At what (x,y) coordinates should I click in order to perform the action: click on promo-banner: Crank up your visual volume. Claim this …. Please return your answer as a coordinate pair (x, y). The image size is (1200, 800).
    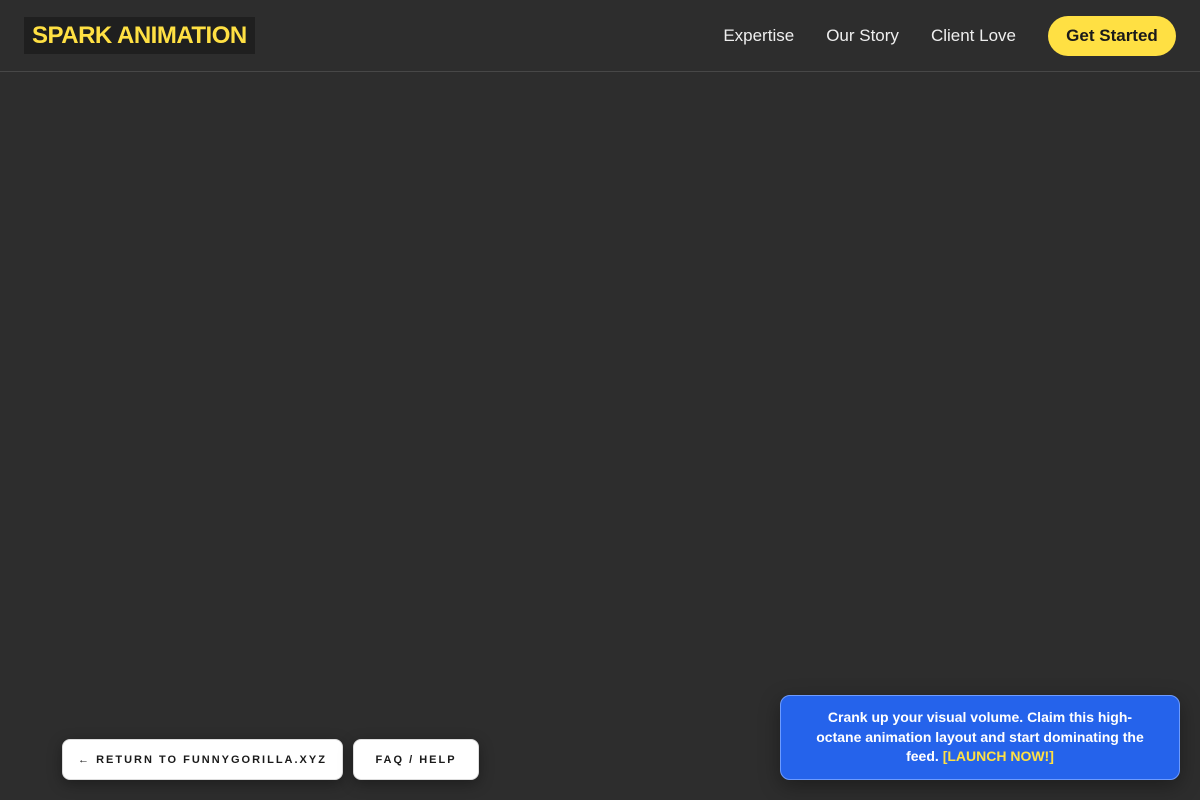
    Looking at the image, I should click on (980, 737).